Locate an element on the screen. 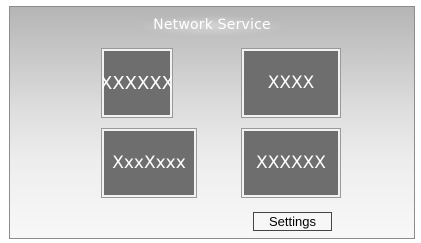  settings-button: Settings is located at coordinates (292, 221).